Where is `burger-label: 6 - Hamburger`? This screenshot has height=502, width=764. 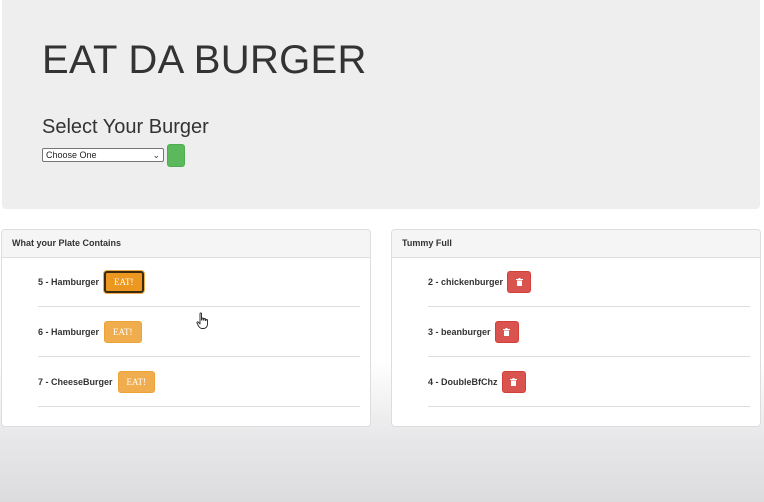
burger-label: 6 - Hamburger is located at coordinates (69, 331).